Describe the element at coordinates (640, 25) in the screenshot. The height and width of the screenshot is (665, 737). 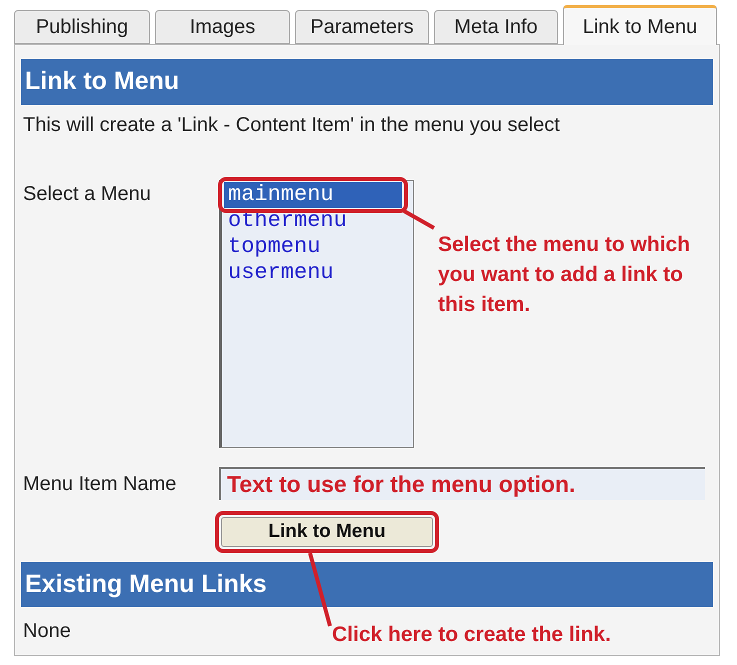
I see `tab: Link to Menu` at that location.